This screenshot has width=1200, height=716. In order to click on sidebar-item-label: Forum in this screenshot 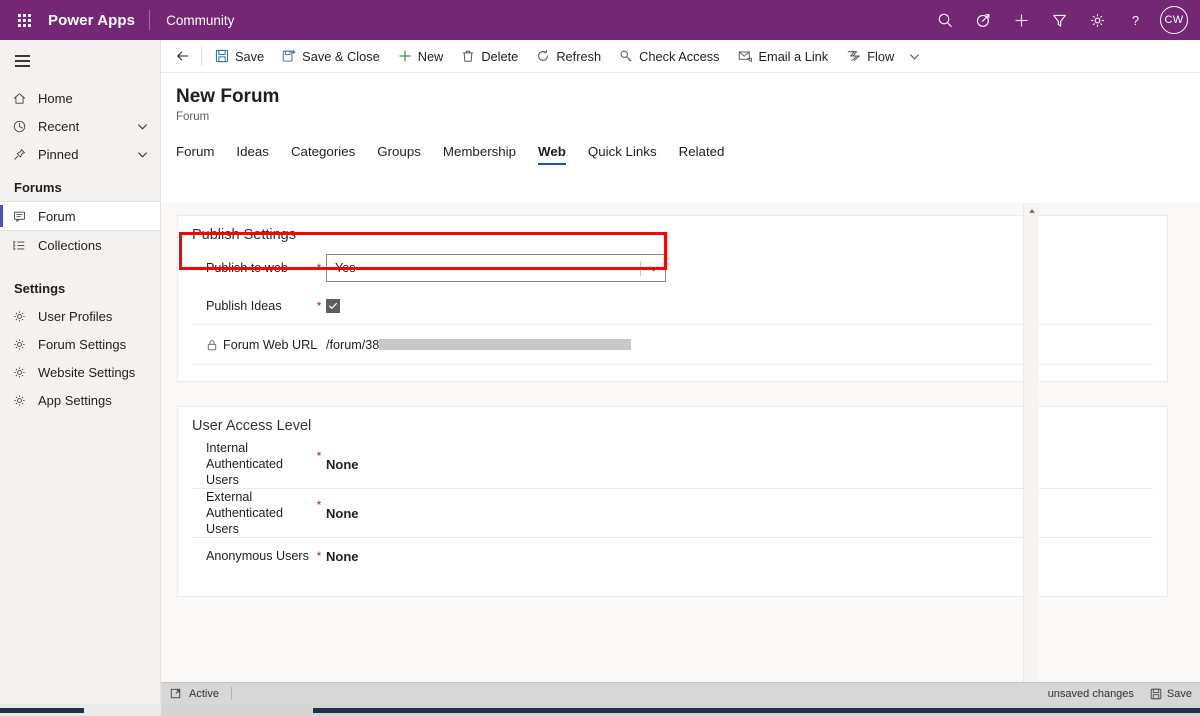, I will do `click(57, 216)`.